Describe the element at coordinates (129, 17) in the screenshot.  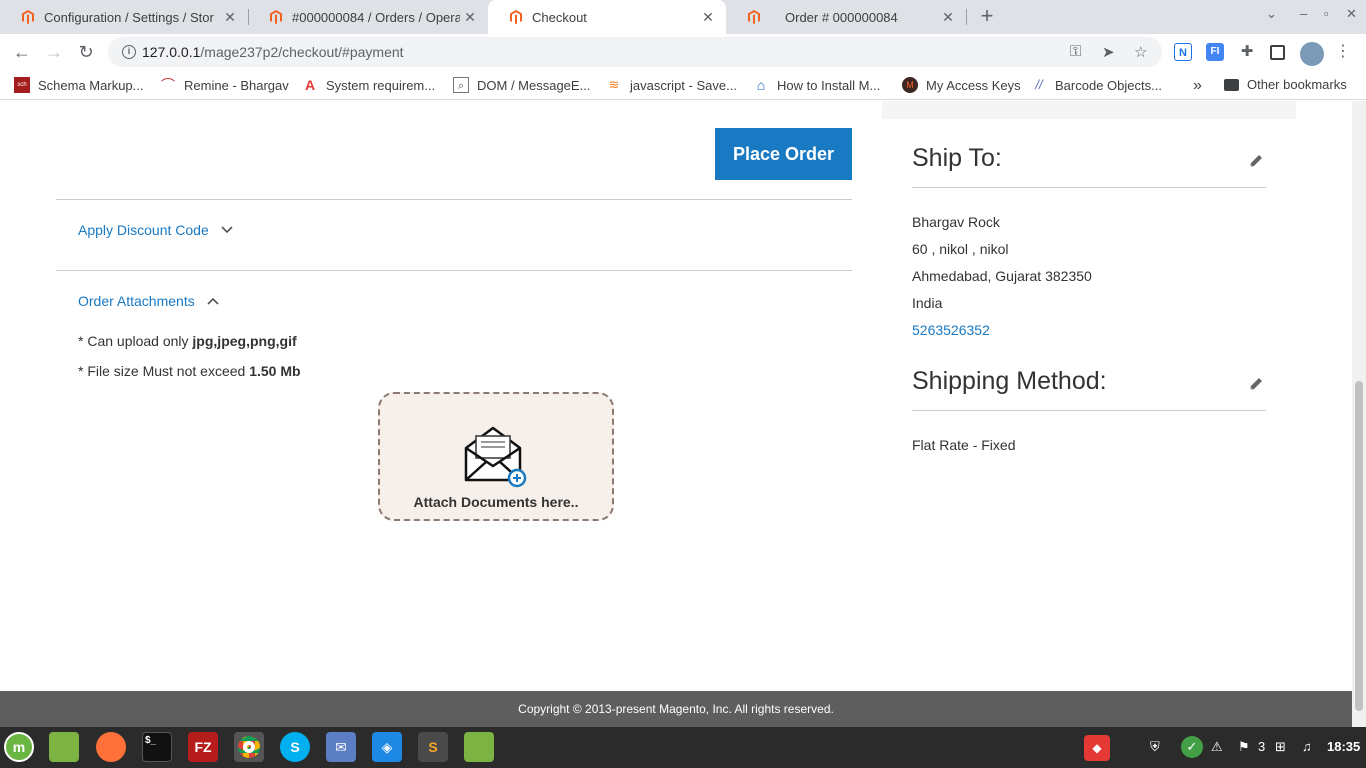
I see `tab-title: Configuration / Settings / Stor` at that location.